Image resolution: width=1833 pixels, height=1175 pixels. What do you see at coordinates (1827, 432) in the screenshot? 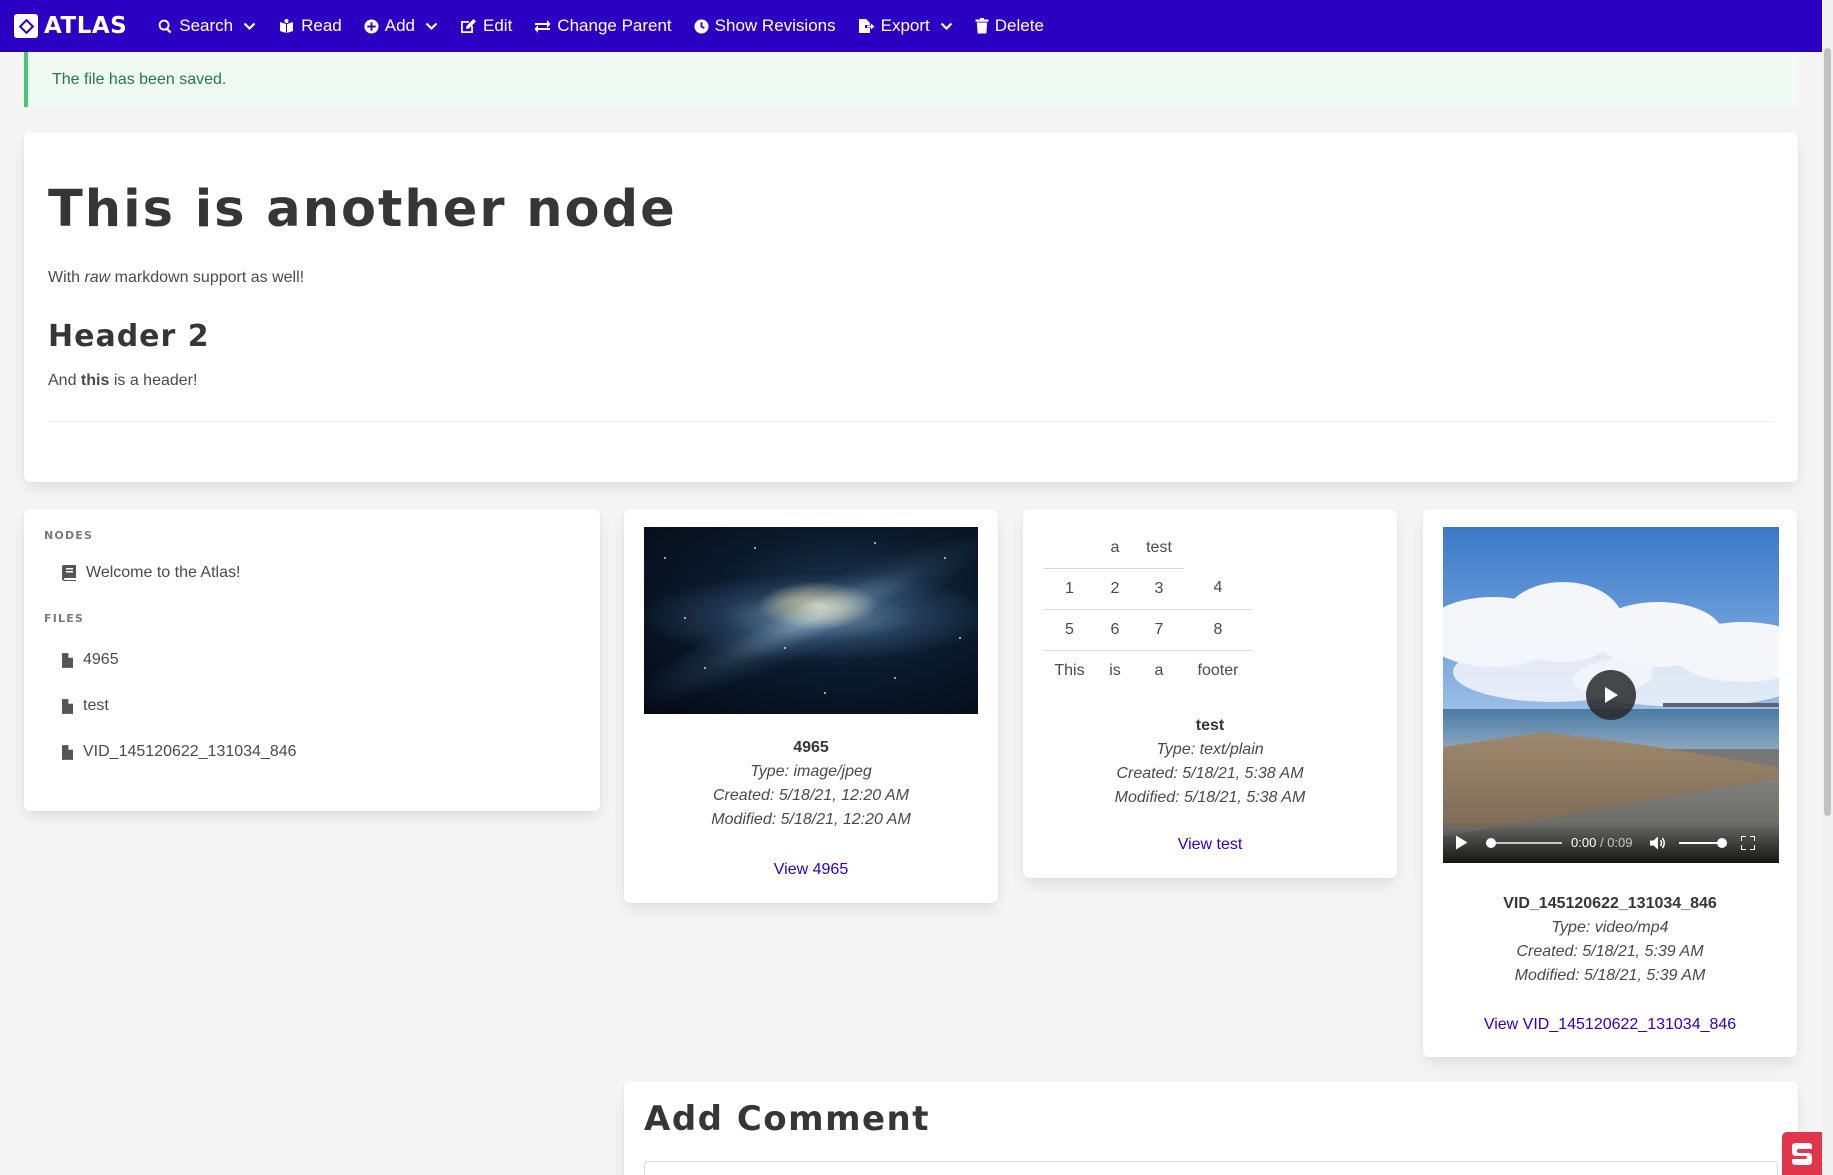
I see `scrollbar-thumb` at bounding box center [1827, 432].